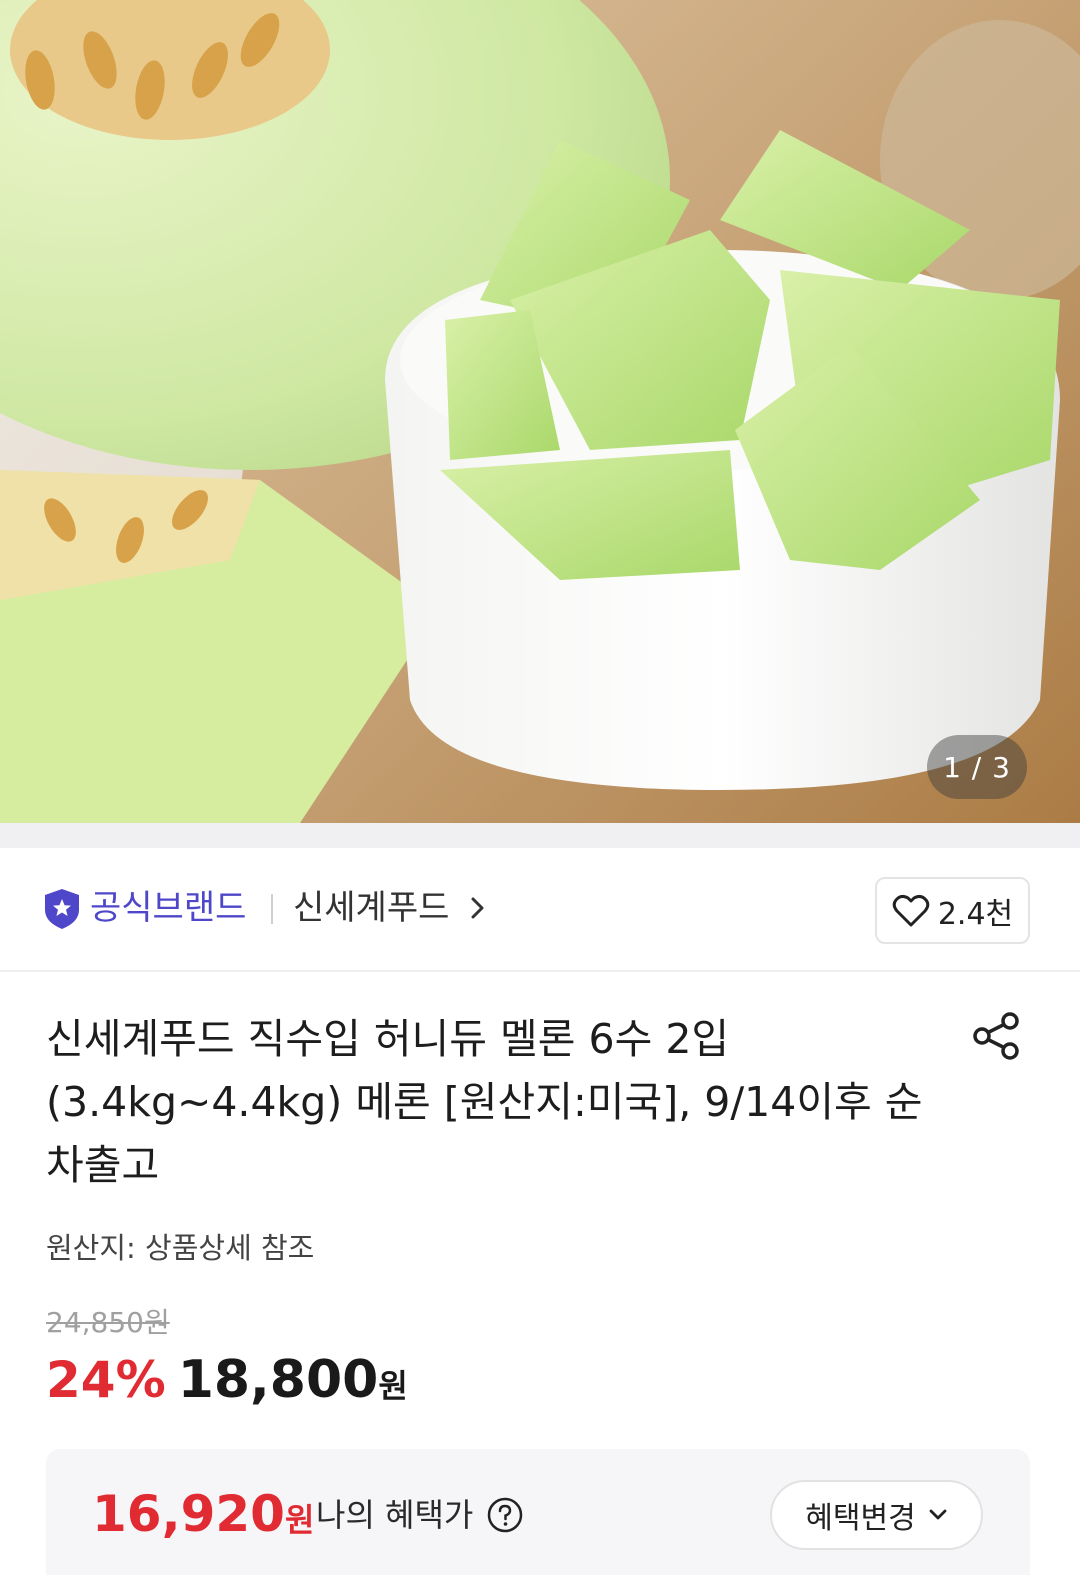  What do you see at coordinates (975, 914) in the screenshot?
I see `like-count: 2.4천` at bounding box center [975, 914].